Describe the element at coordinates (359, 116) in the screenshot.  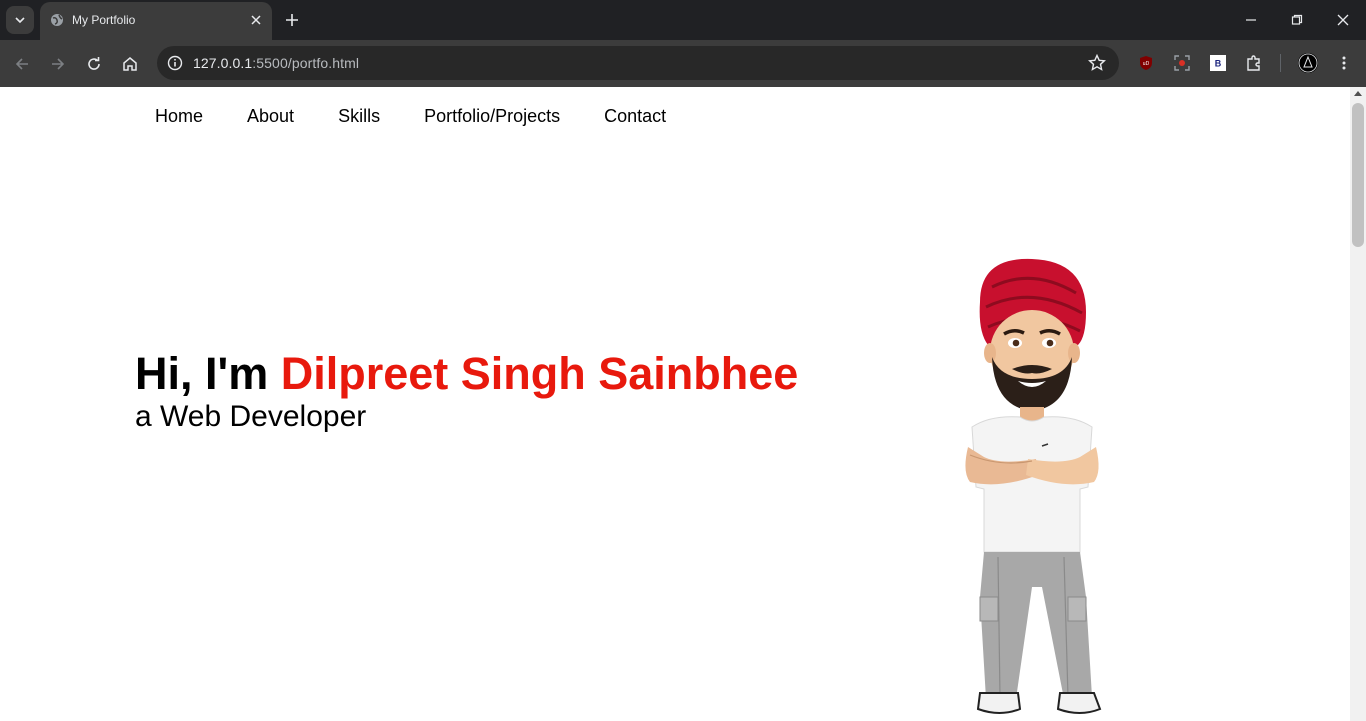
I see `nav-link-skills: Skills` at that location.